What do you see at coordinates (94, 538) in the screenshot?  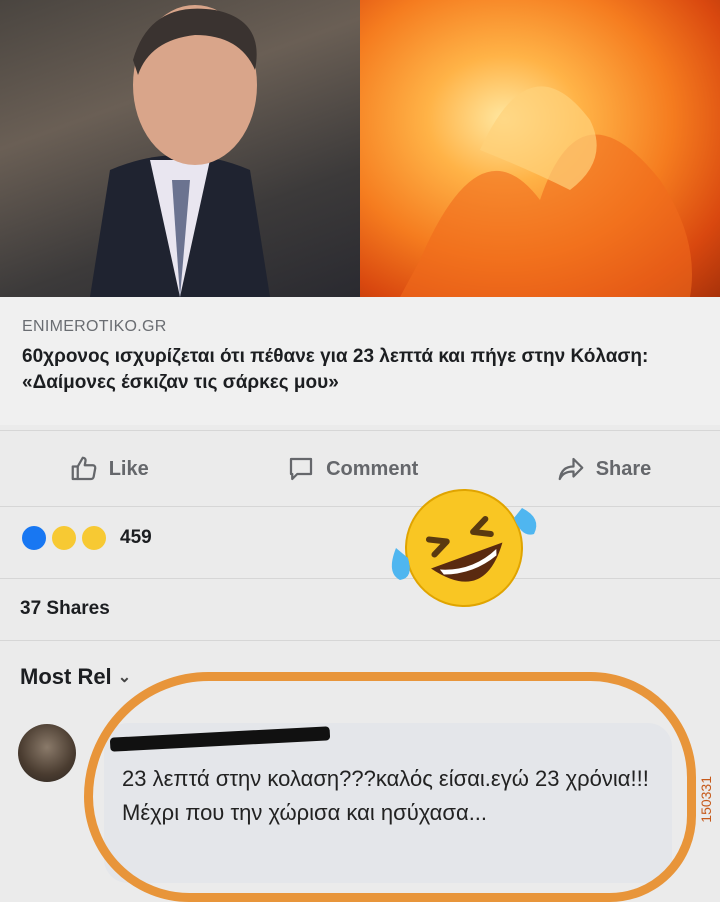 I see `wow-reaction-icon` at bounding box center [94, 538].